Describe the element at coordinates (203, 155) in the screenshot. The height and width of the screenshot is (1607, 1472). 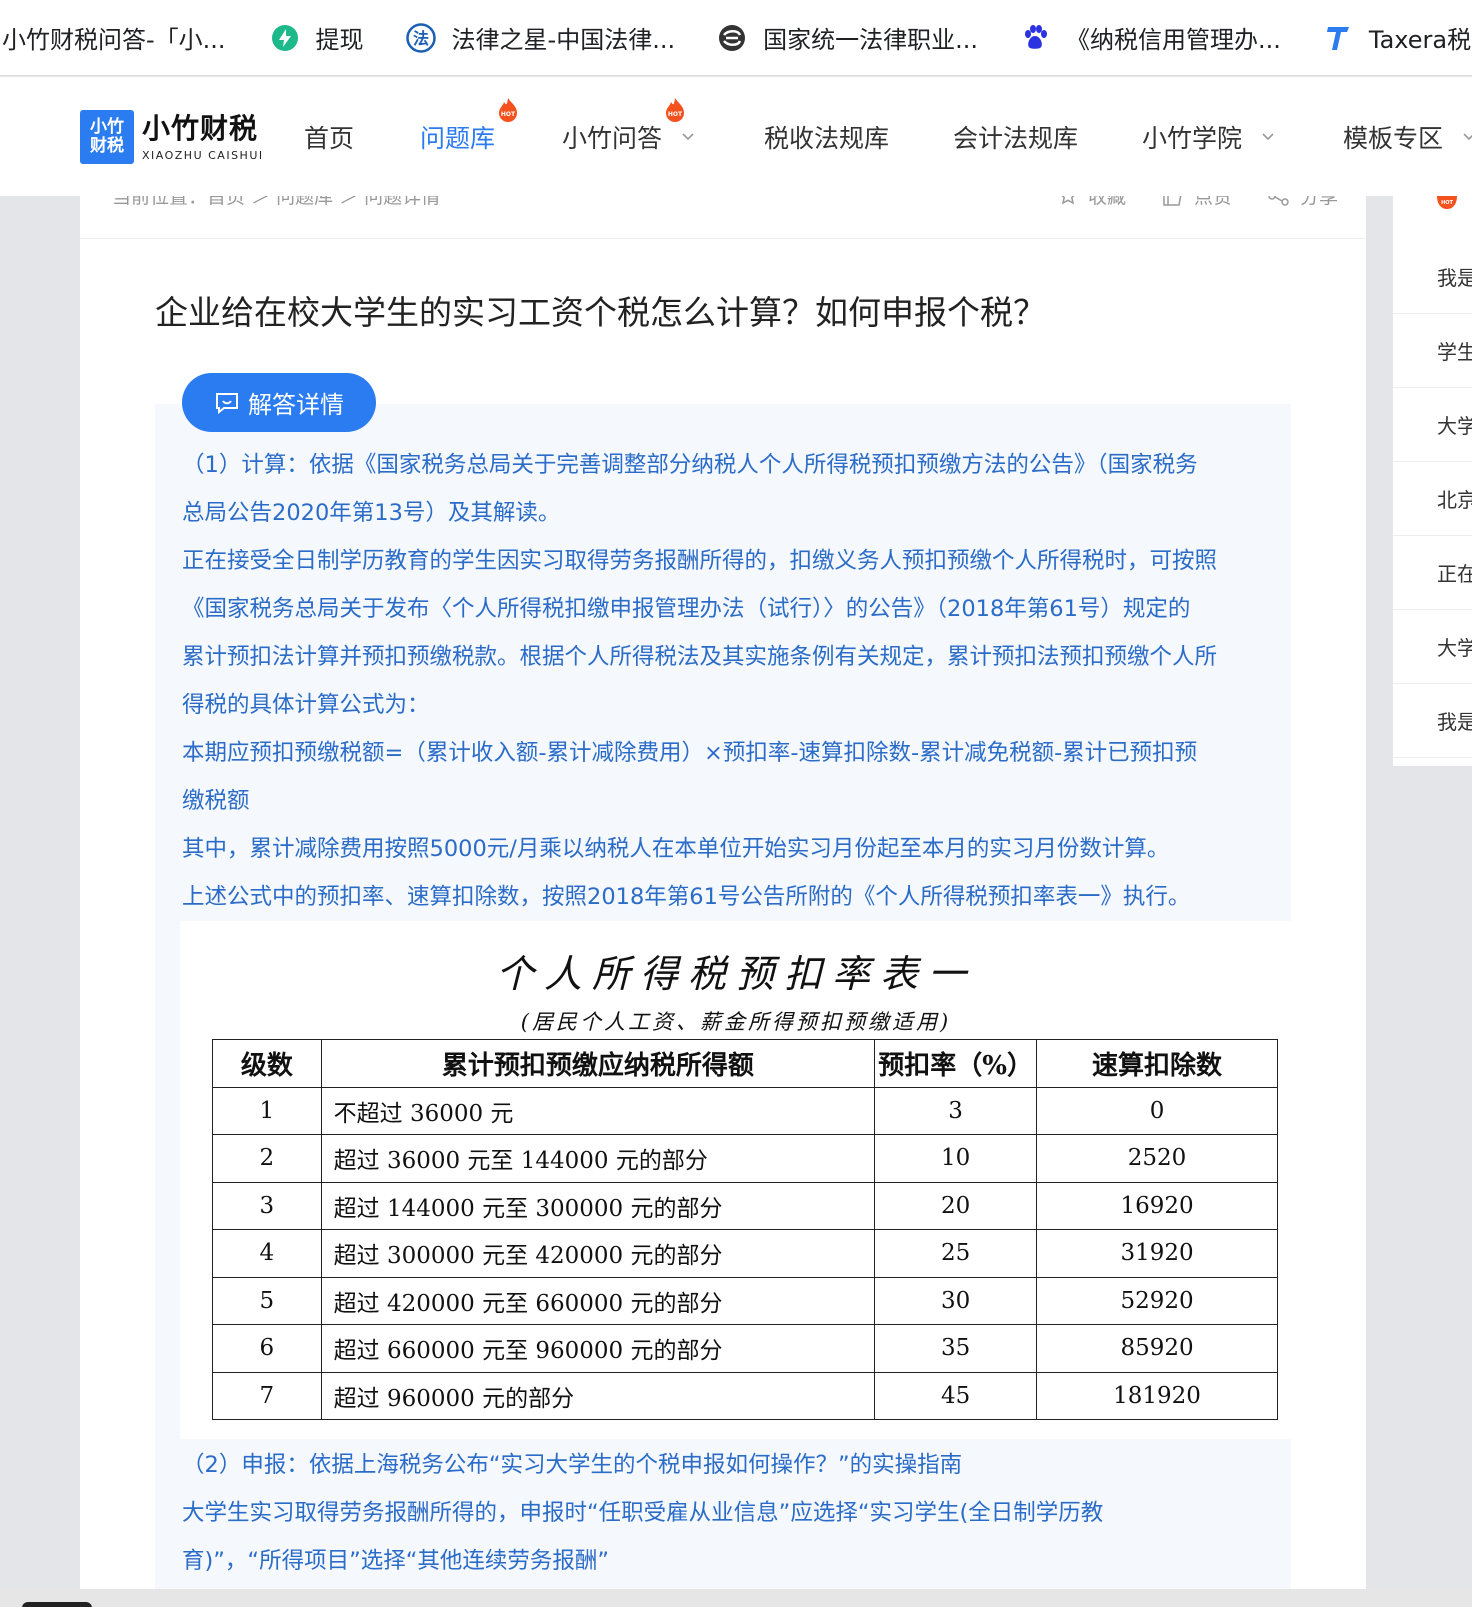
I see `logo-name-en: XIAOZHU CAISHUI` at that location.